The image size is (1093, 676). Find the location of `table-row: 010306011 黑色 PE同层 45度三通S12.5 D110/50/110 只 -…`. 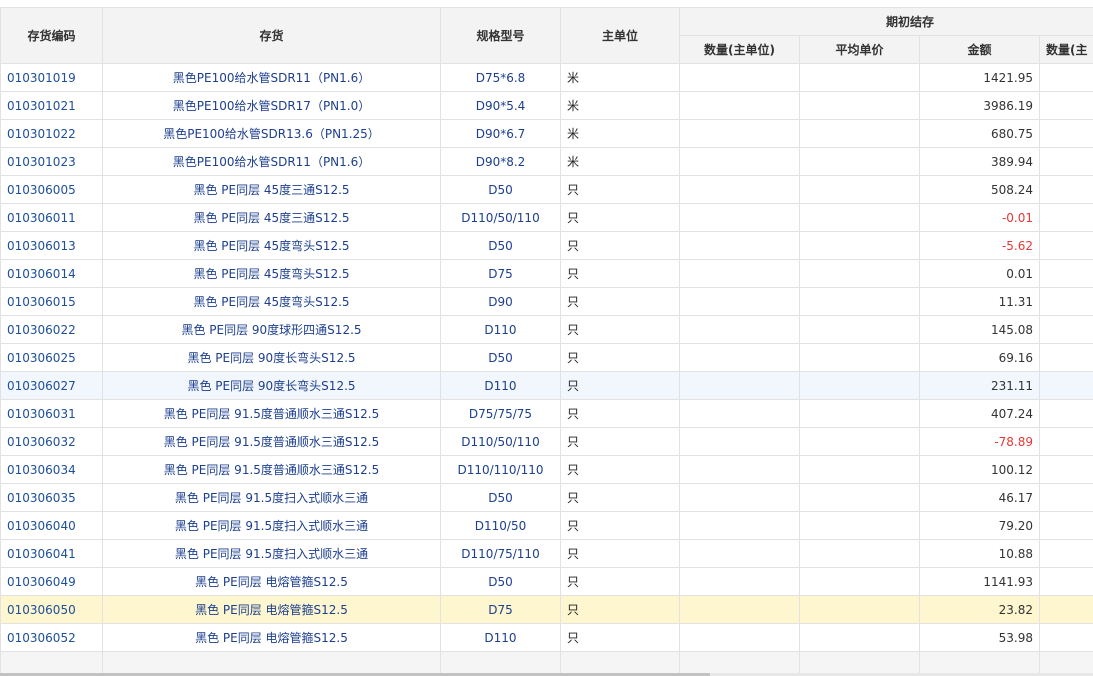

table-row: 010306011 黑色 PE同层 45度三通S12.5 D110/50/110 只 -… is located at coordinates (546, 217).